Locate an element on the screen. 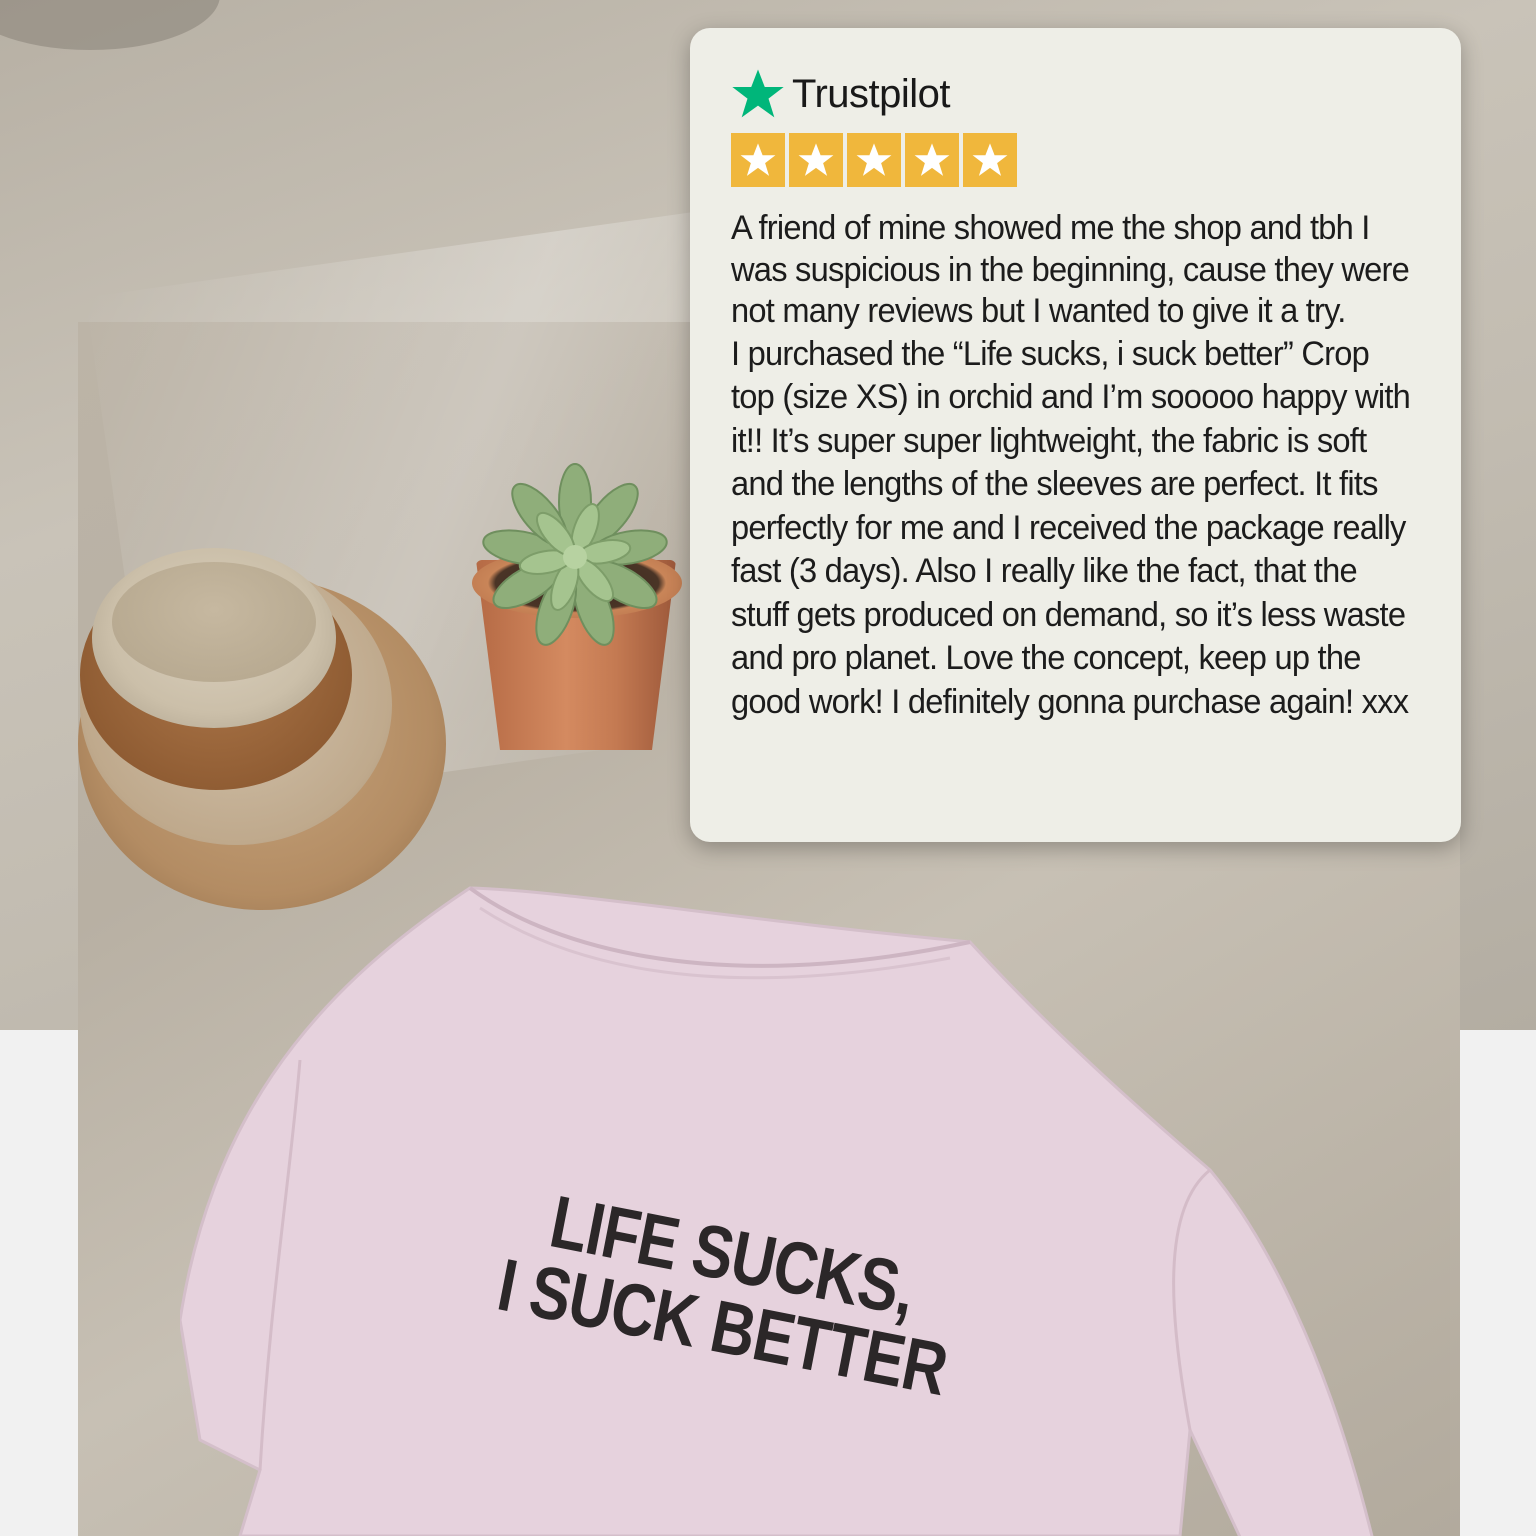  bowl-edge-decoration is located at coordinates (110, 25).